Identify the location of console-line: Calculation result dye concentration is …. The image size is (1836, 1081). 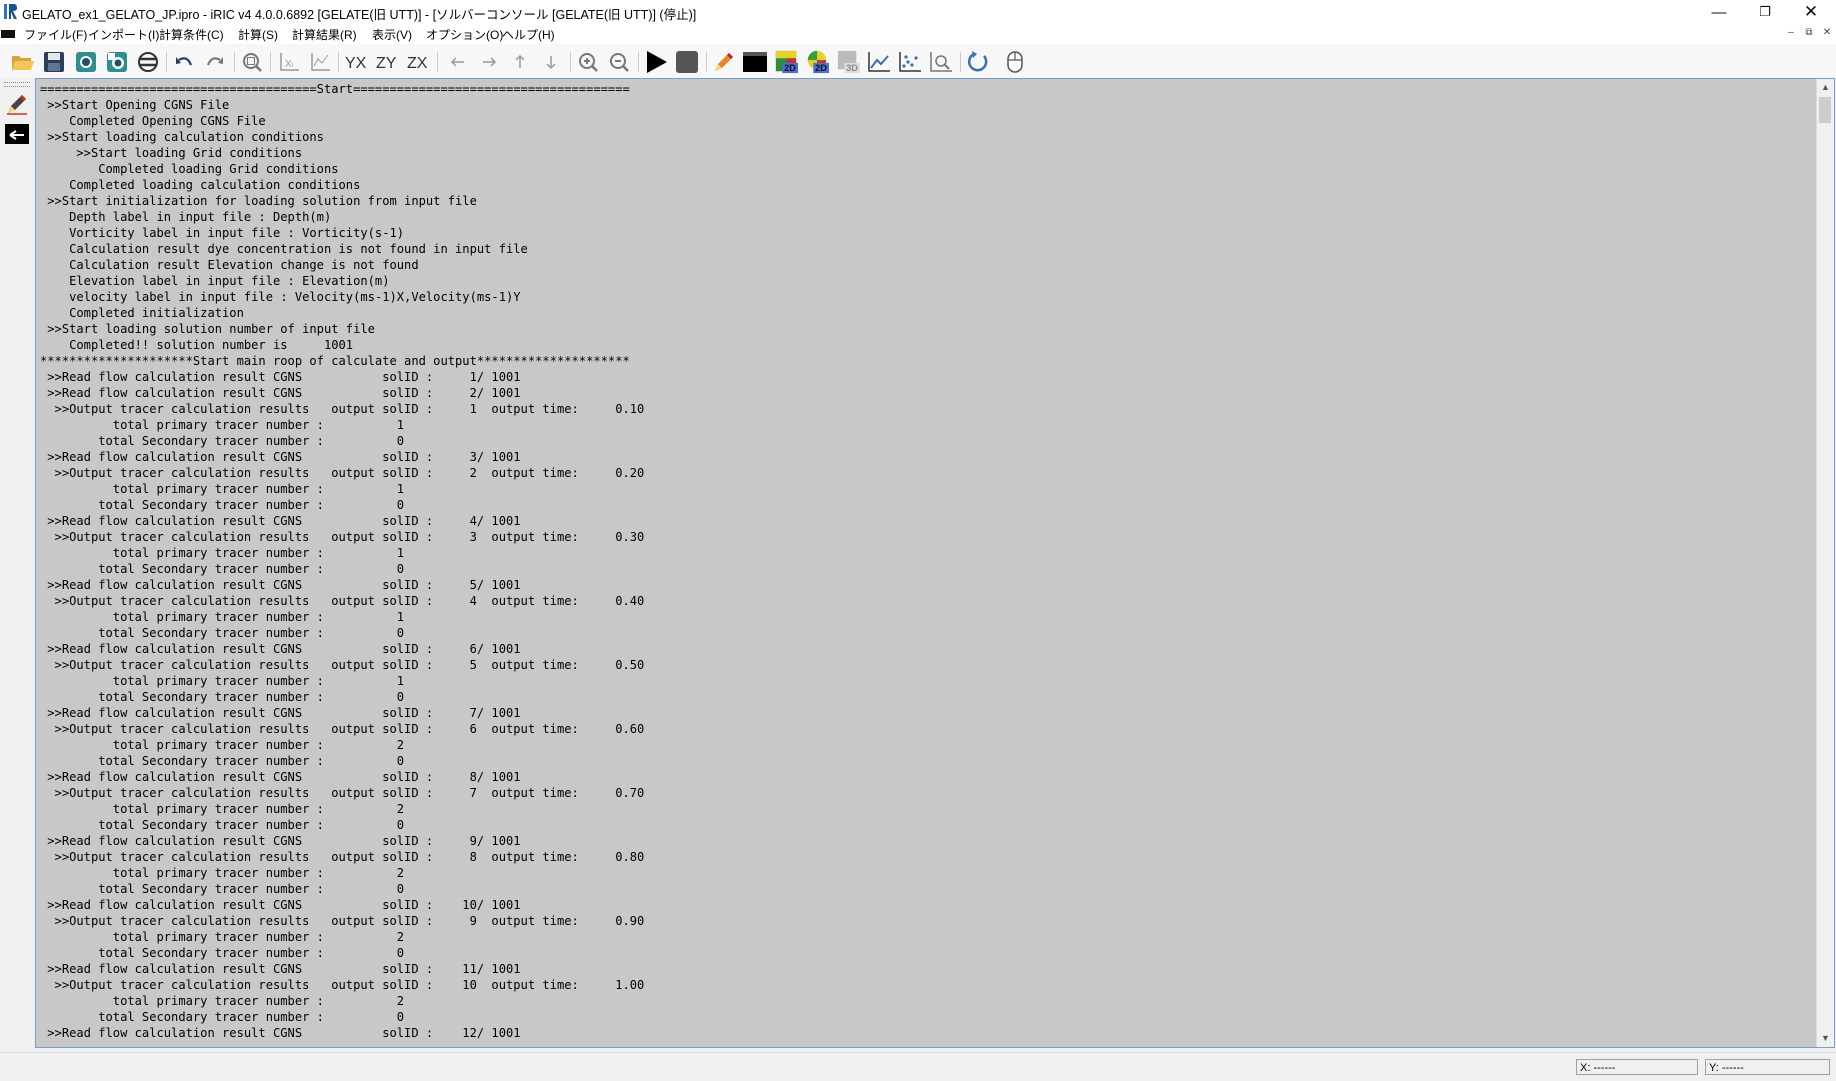
(284, 249).